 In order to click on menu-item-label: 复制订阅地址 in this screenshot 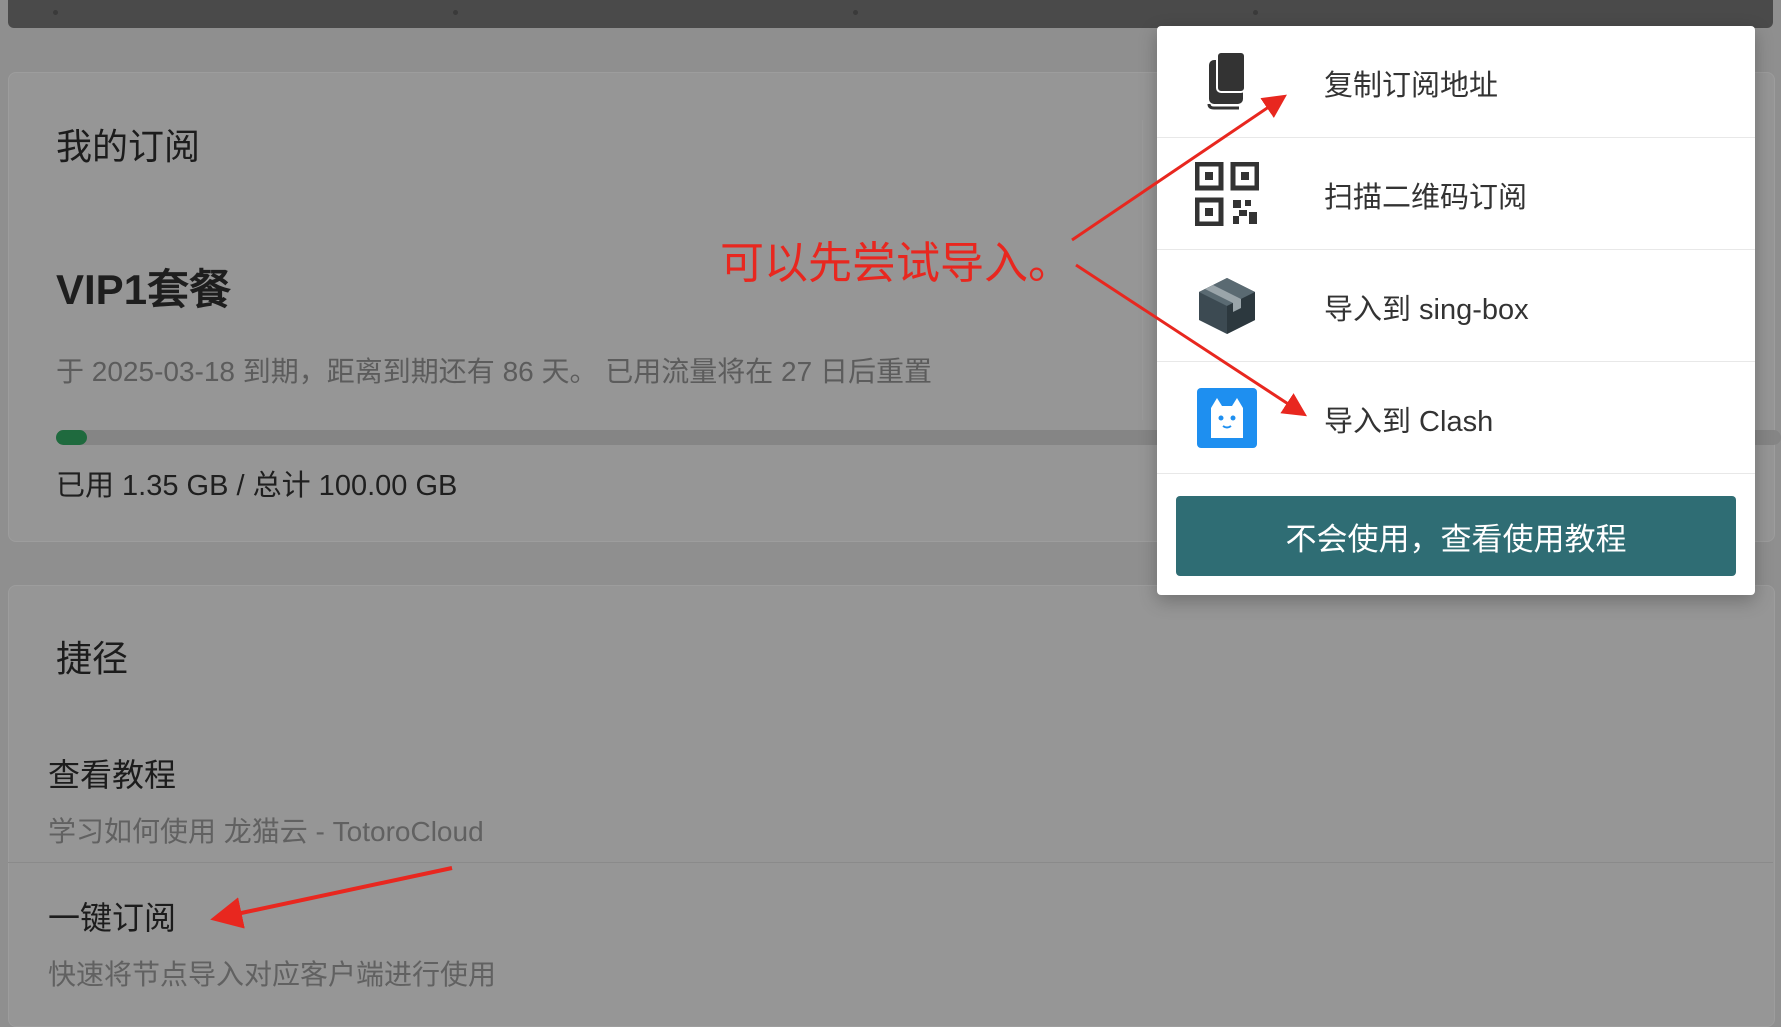, I will do `click(1411, 86)`.